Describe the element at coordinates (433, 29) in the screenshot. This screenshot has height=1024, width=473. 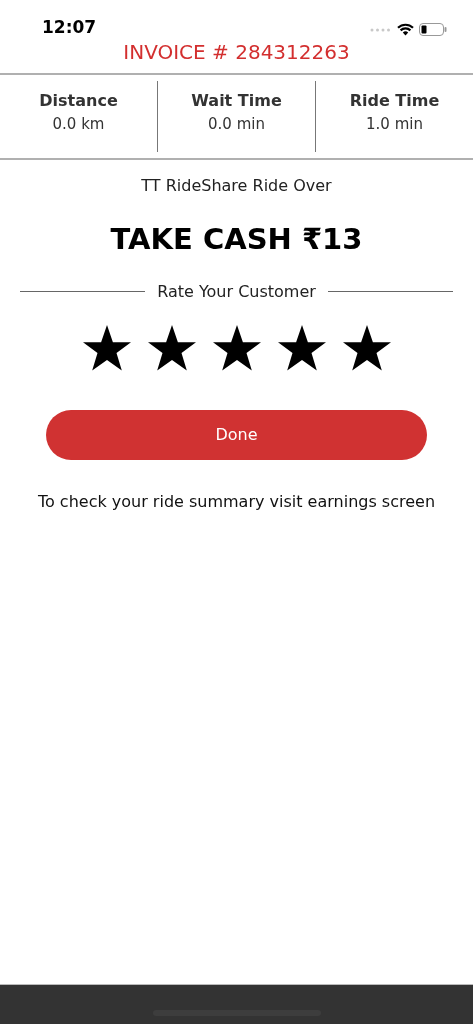
I see `battery-icon` at that location.